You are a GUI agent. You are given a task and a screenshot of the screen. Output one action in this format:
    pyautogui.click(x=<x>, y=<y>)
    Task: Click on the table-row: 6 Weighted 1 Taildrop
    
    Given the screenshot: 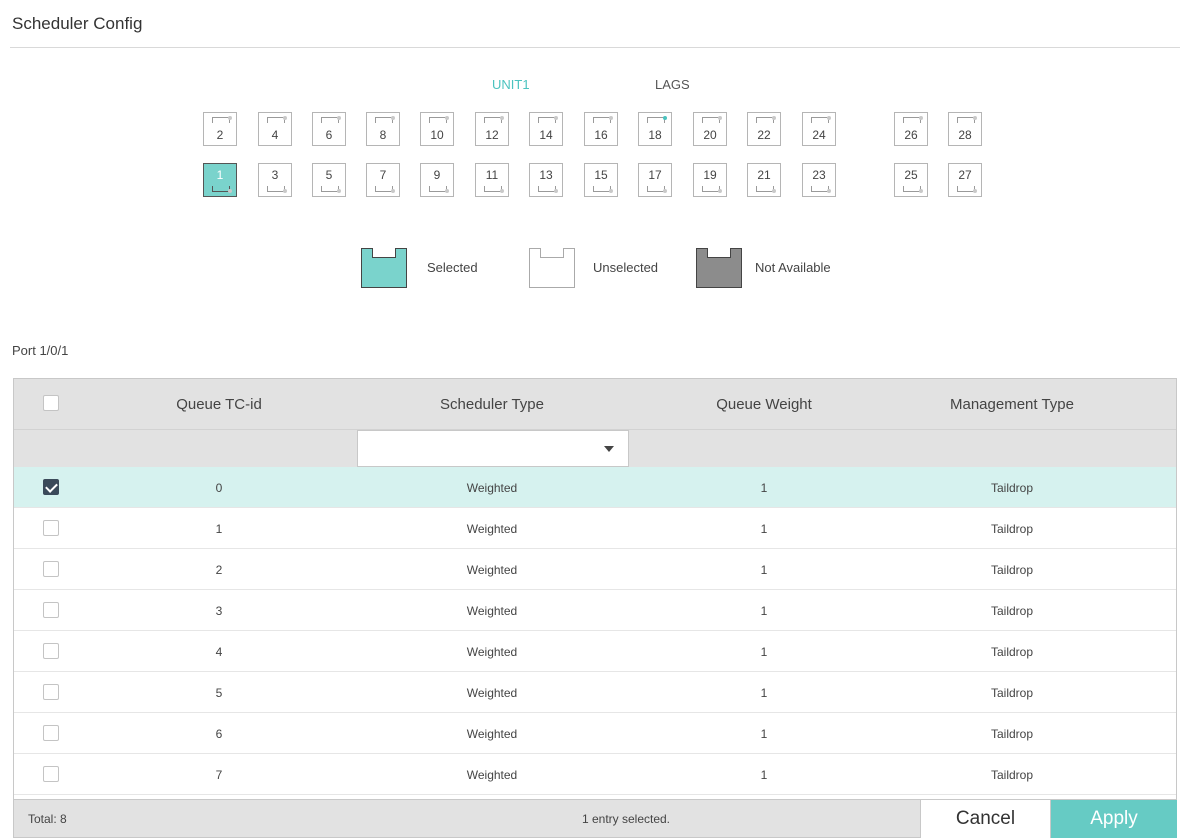 What is the action you would take?
    pyautogui.click(x=595, y=733)
    